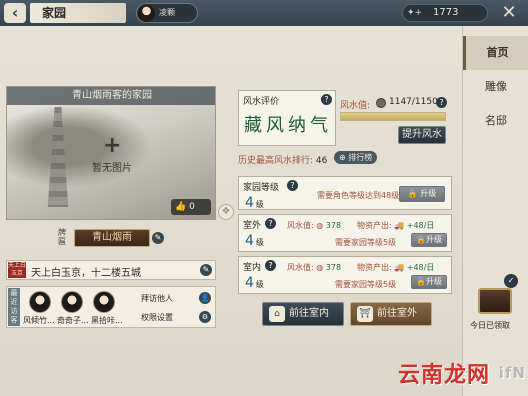  What do you see at coordinates (321, 161) in the screenshot?
I see `history-rank-value: 46` at bounding box center [321, 161].